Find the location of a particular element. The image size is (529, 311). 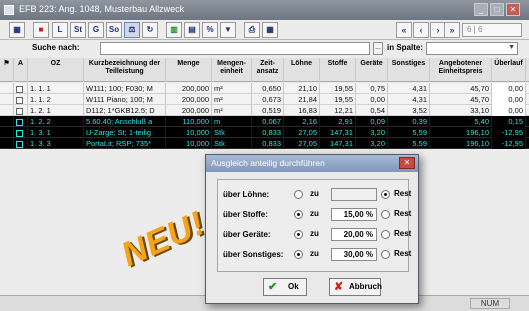

cell-oz: 1. 3. 1 is located at coordinates (56, 132).